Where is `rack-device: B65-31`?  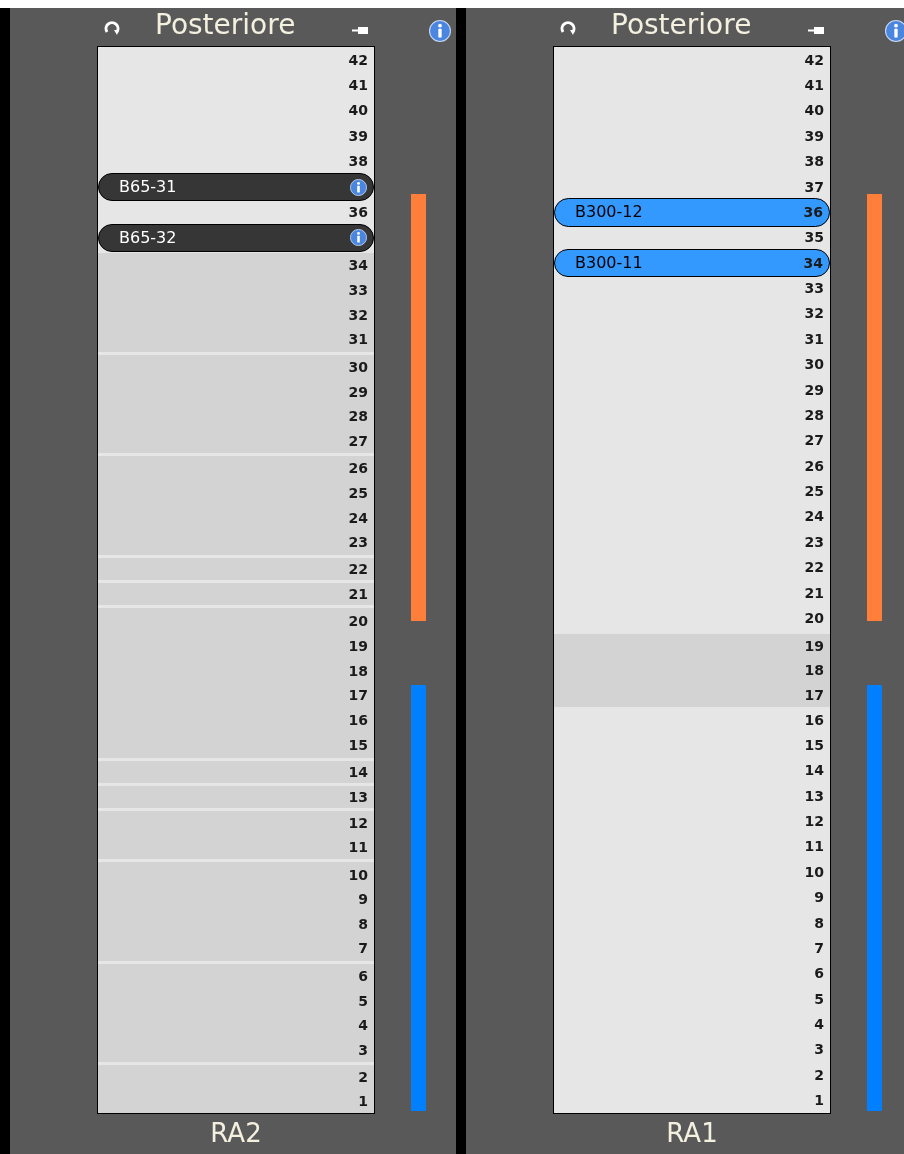
rack-device: B65-31 is located at coordinates (236, 187).